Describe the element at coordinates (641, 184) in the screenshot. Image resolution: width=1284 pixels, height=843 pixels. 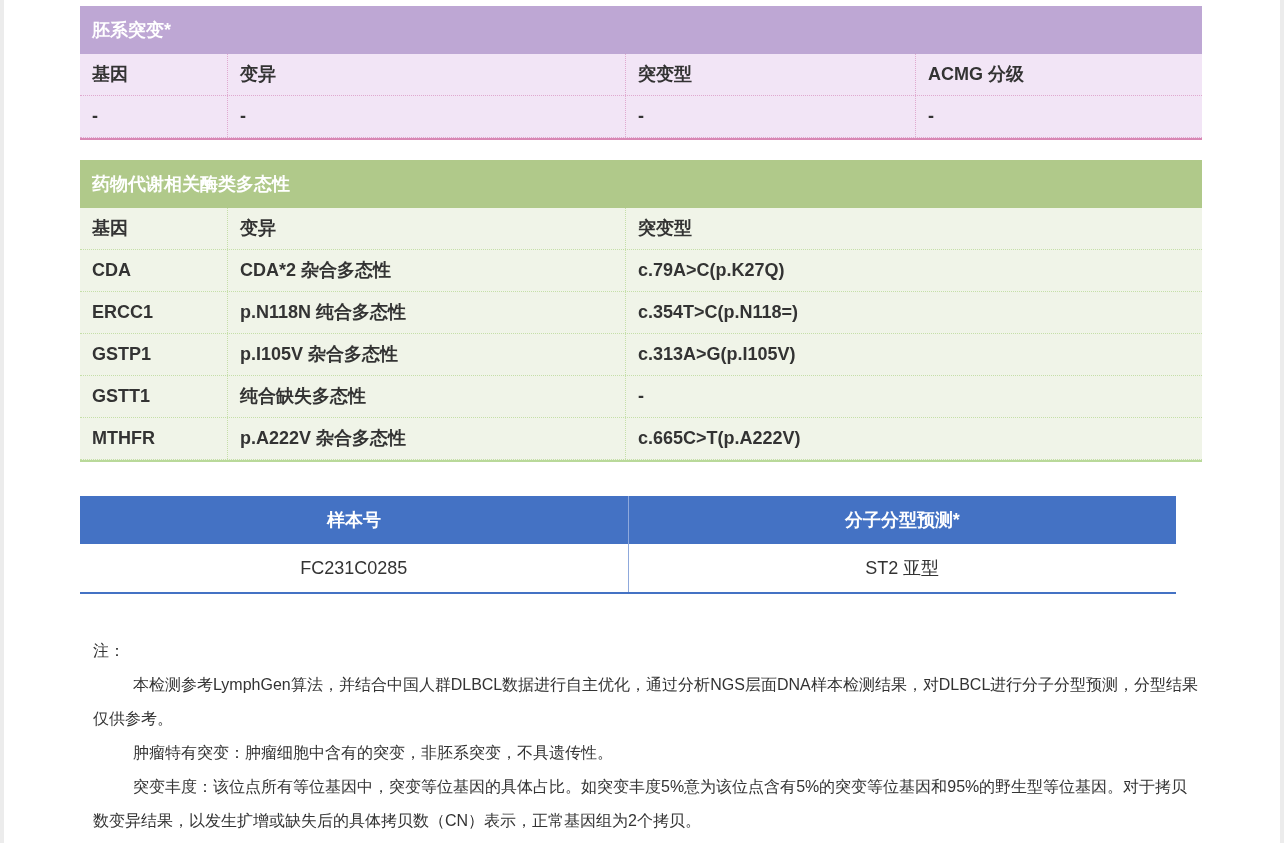
I see `table-title-bar: 药物代谢相关酶类多态性` at that location.